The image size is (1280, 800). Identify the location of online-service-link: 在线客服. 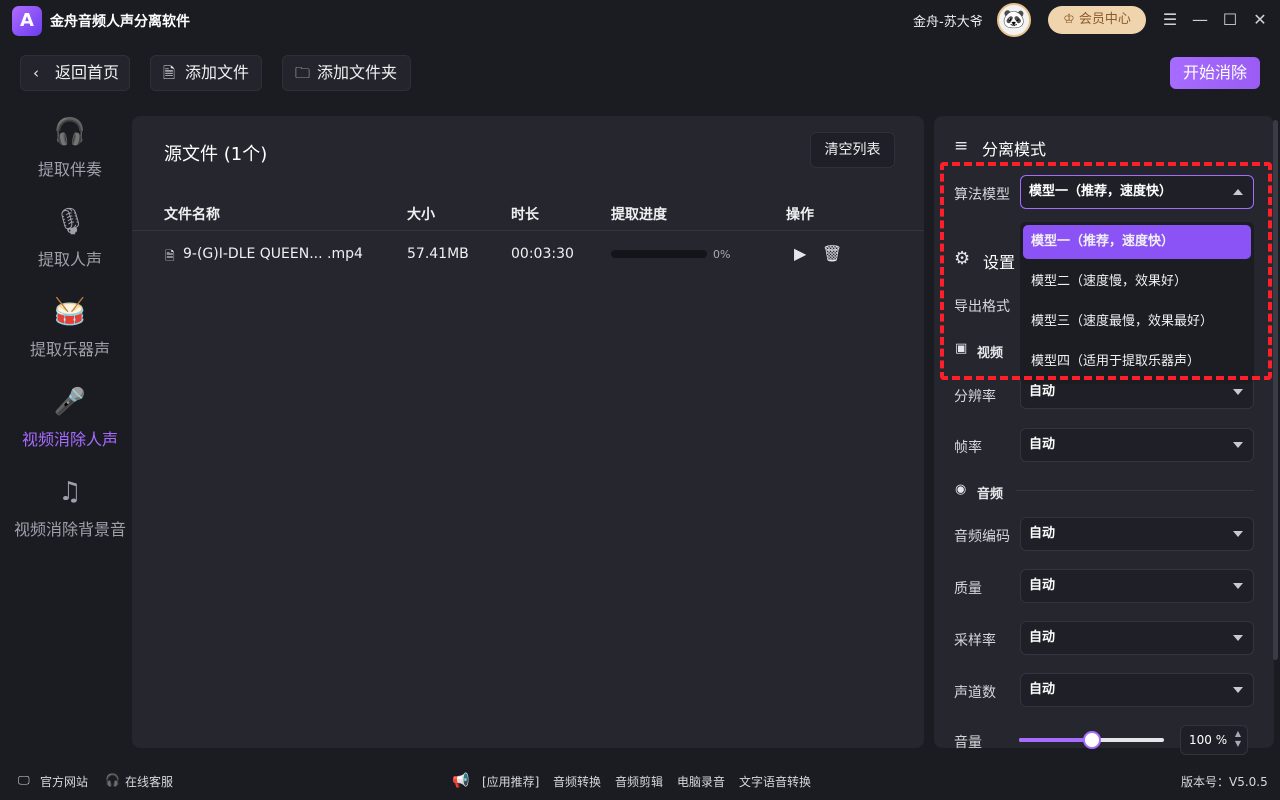
(149, 781).